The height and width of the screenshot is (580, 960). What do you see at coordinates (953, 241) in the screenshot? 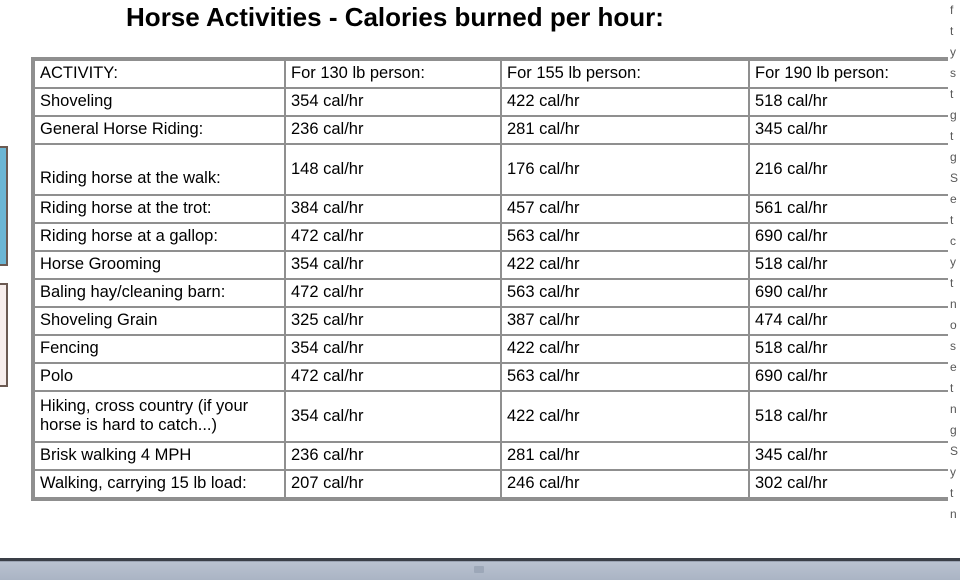
I see `sliver-line: c` at bounding box center [953, 241].